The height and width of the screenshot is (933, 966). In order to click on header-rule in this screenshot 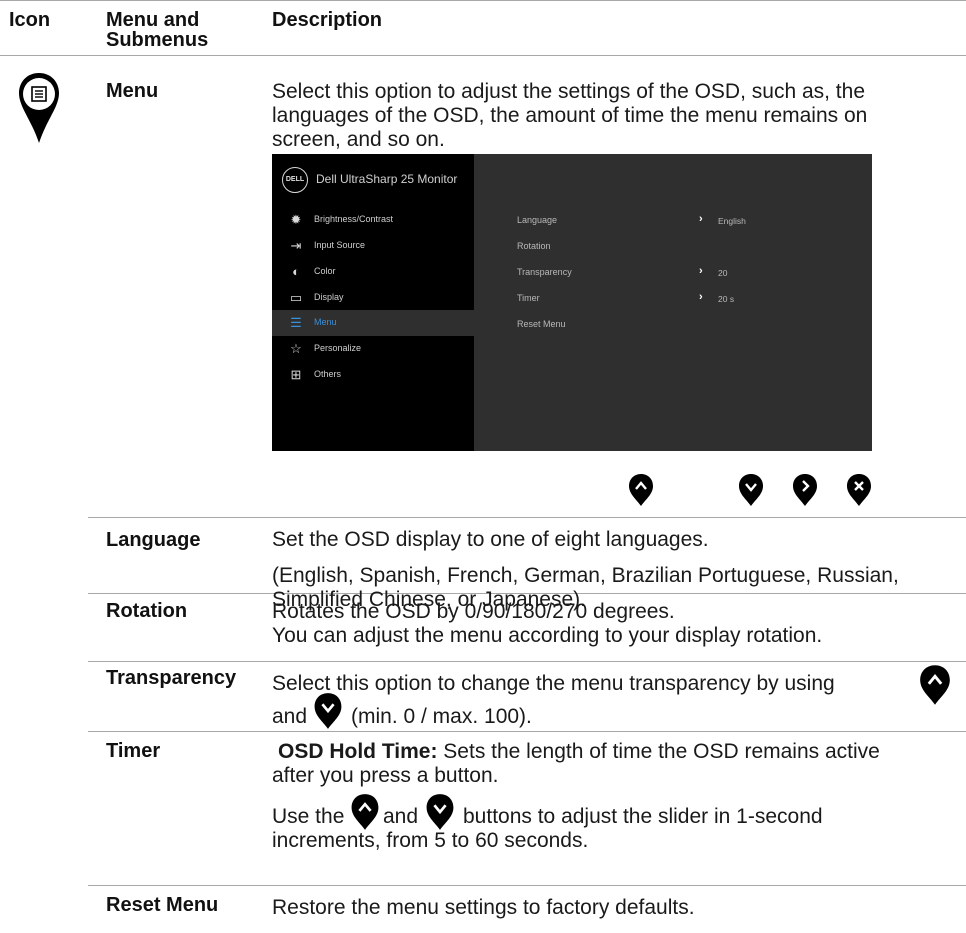, I will do `click(483, 55)`.